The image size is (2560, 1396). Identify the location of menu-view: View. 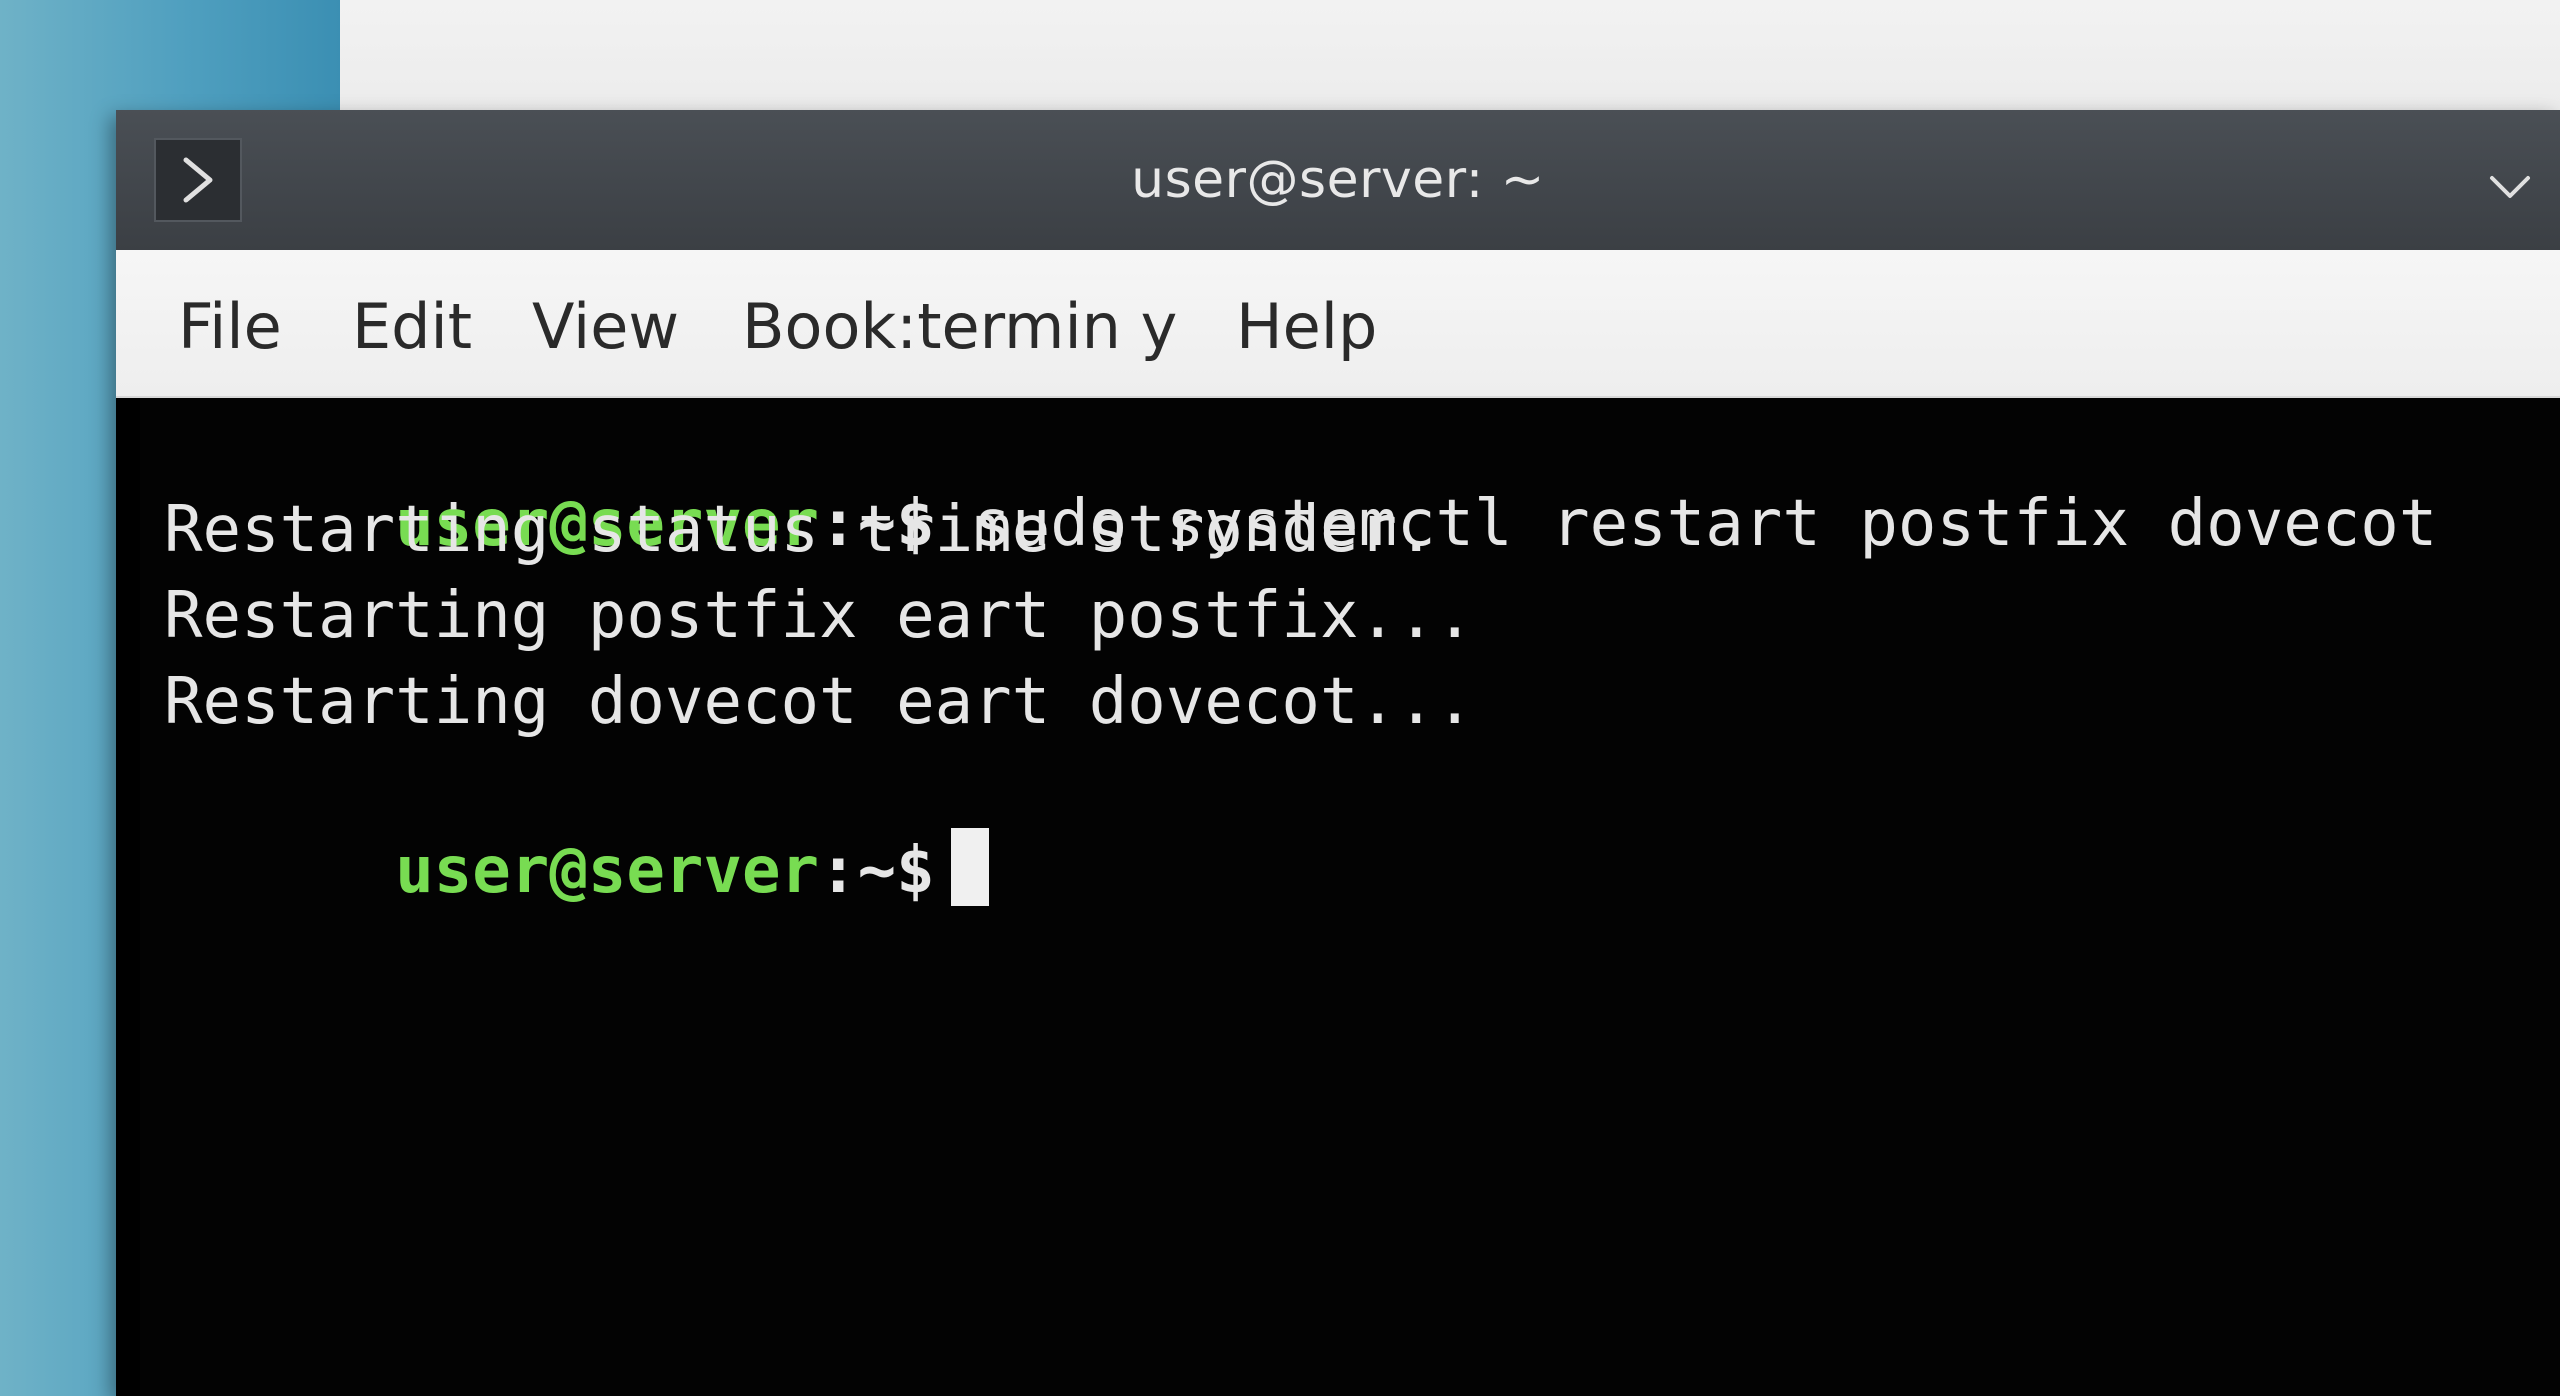
(605, 326).